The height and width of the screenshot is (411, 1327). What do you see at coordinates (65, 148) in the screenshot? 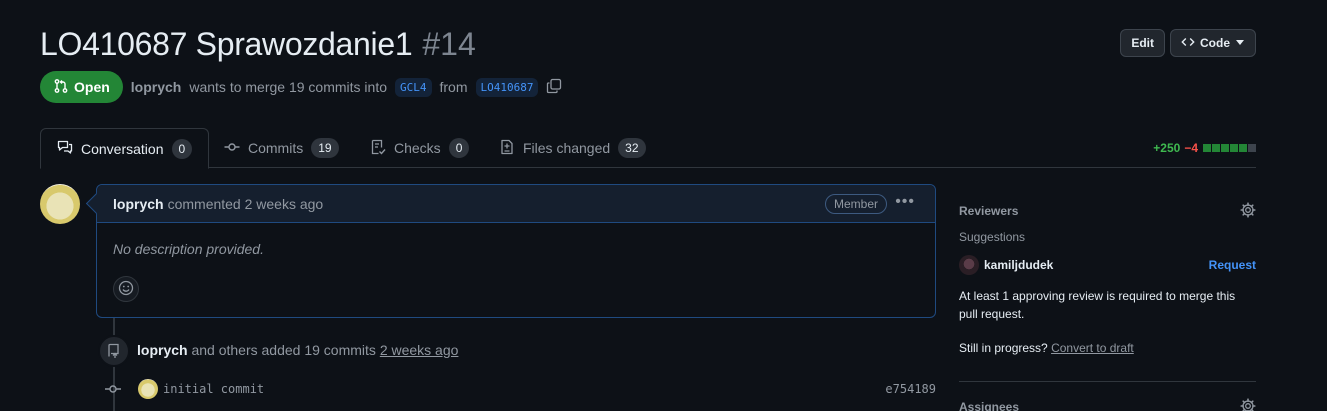
I see `comment-discussion-icon` at bounding box center [65, 148].